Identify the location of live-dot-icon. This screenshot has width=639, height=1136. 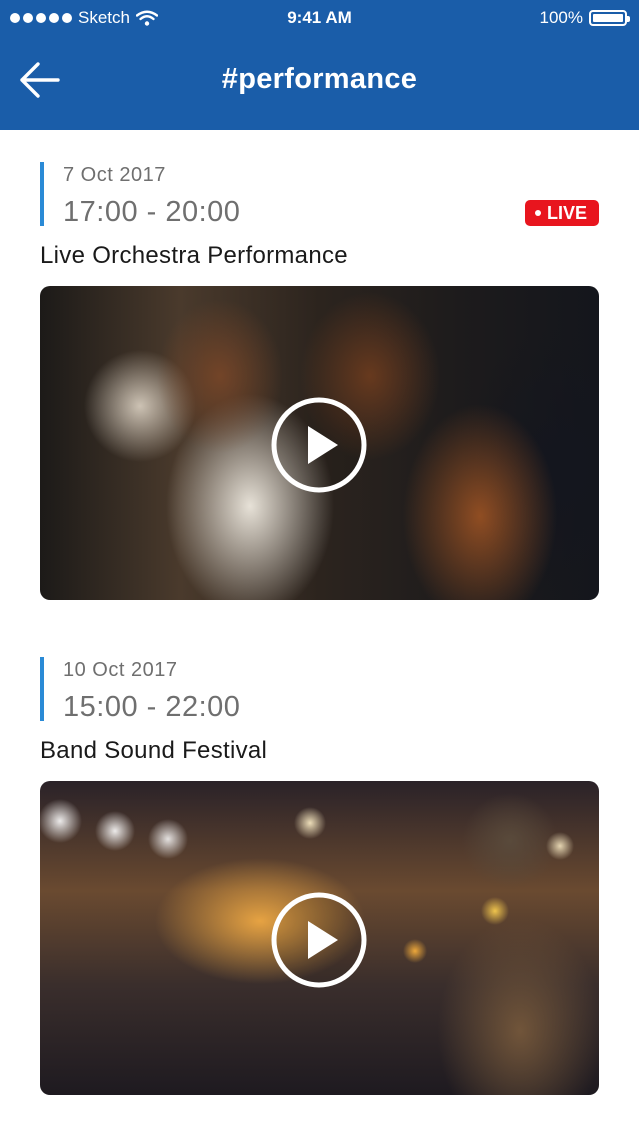
(537, 213).